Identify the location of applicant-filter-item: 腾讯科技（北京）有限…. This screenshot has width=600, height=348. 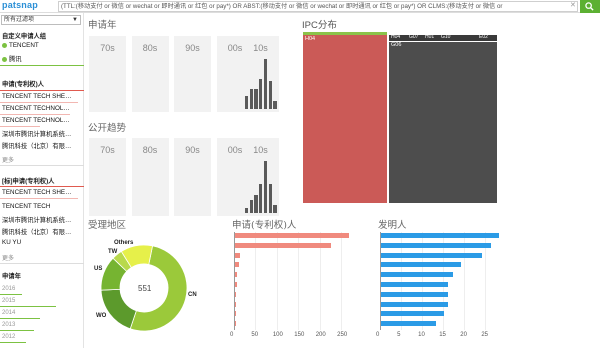
(41, 145).